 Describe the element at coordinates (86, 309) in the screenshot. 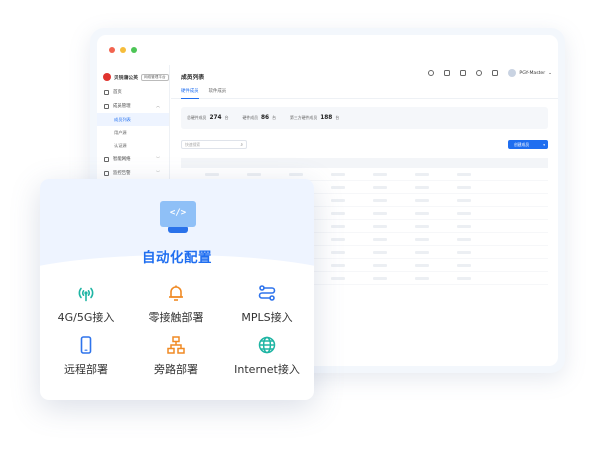

I see `feature-4g5g-access: 4G/5G接入` at that location.